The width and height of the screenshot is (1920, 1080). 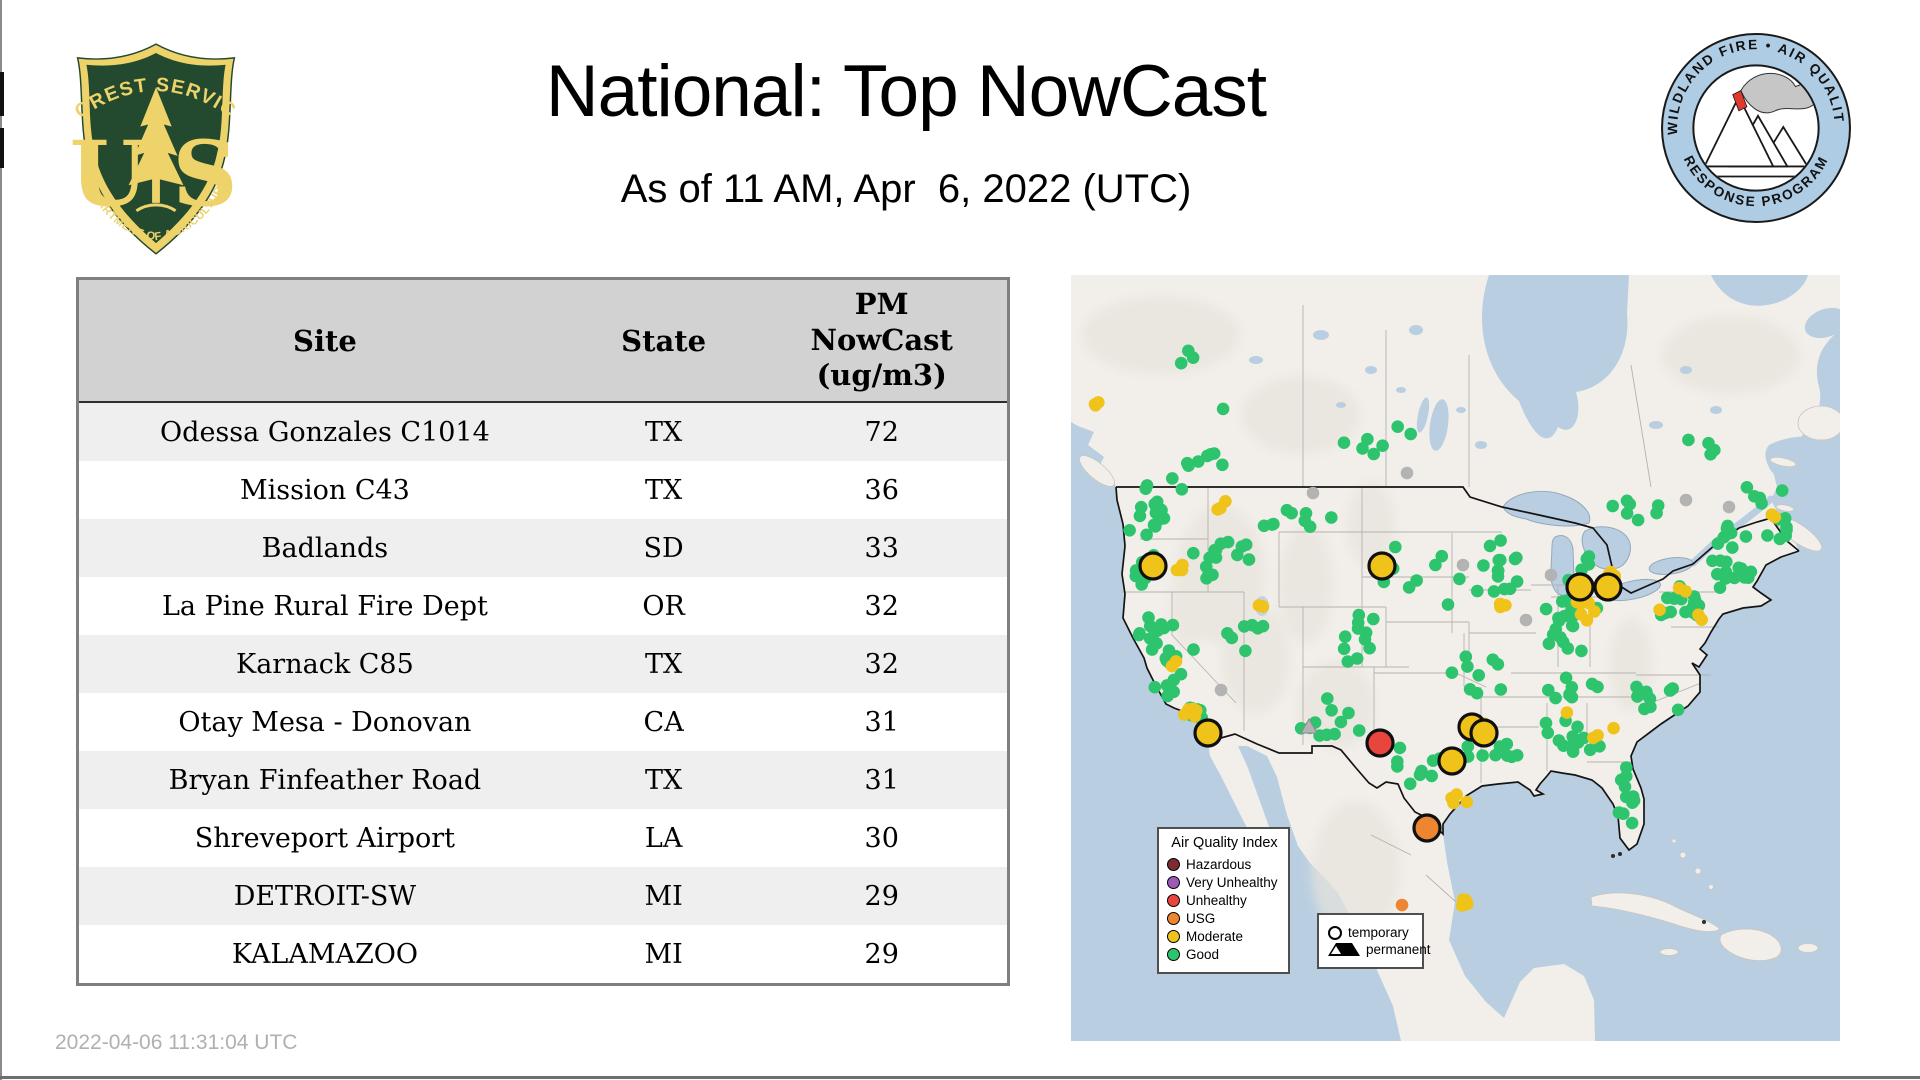 I want to click on site-cell: Karnack C85, so click(x=325, y=664).